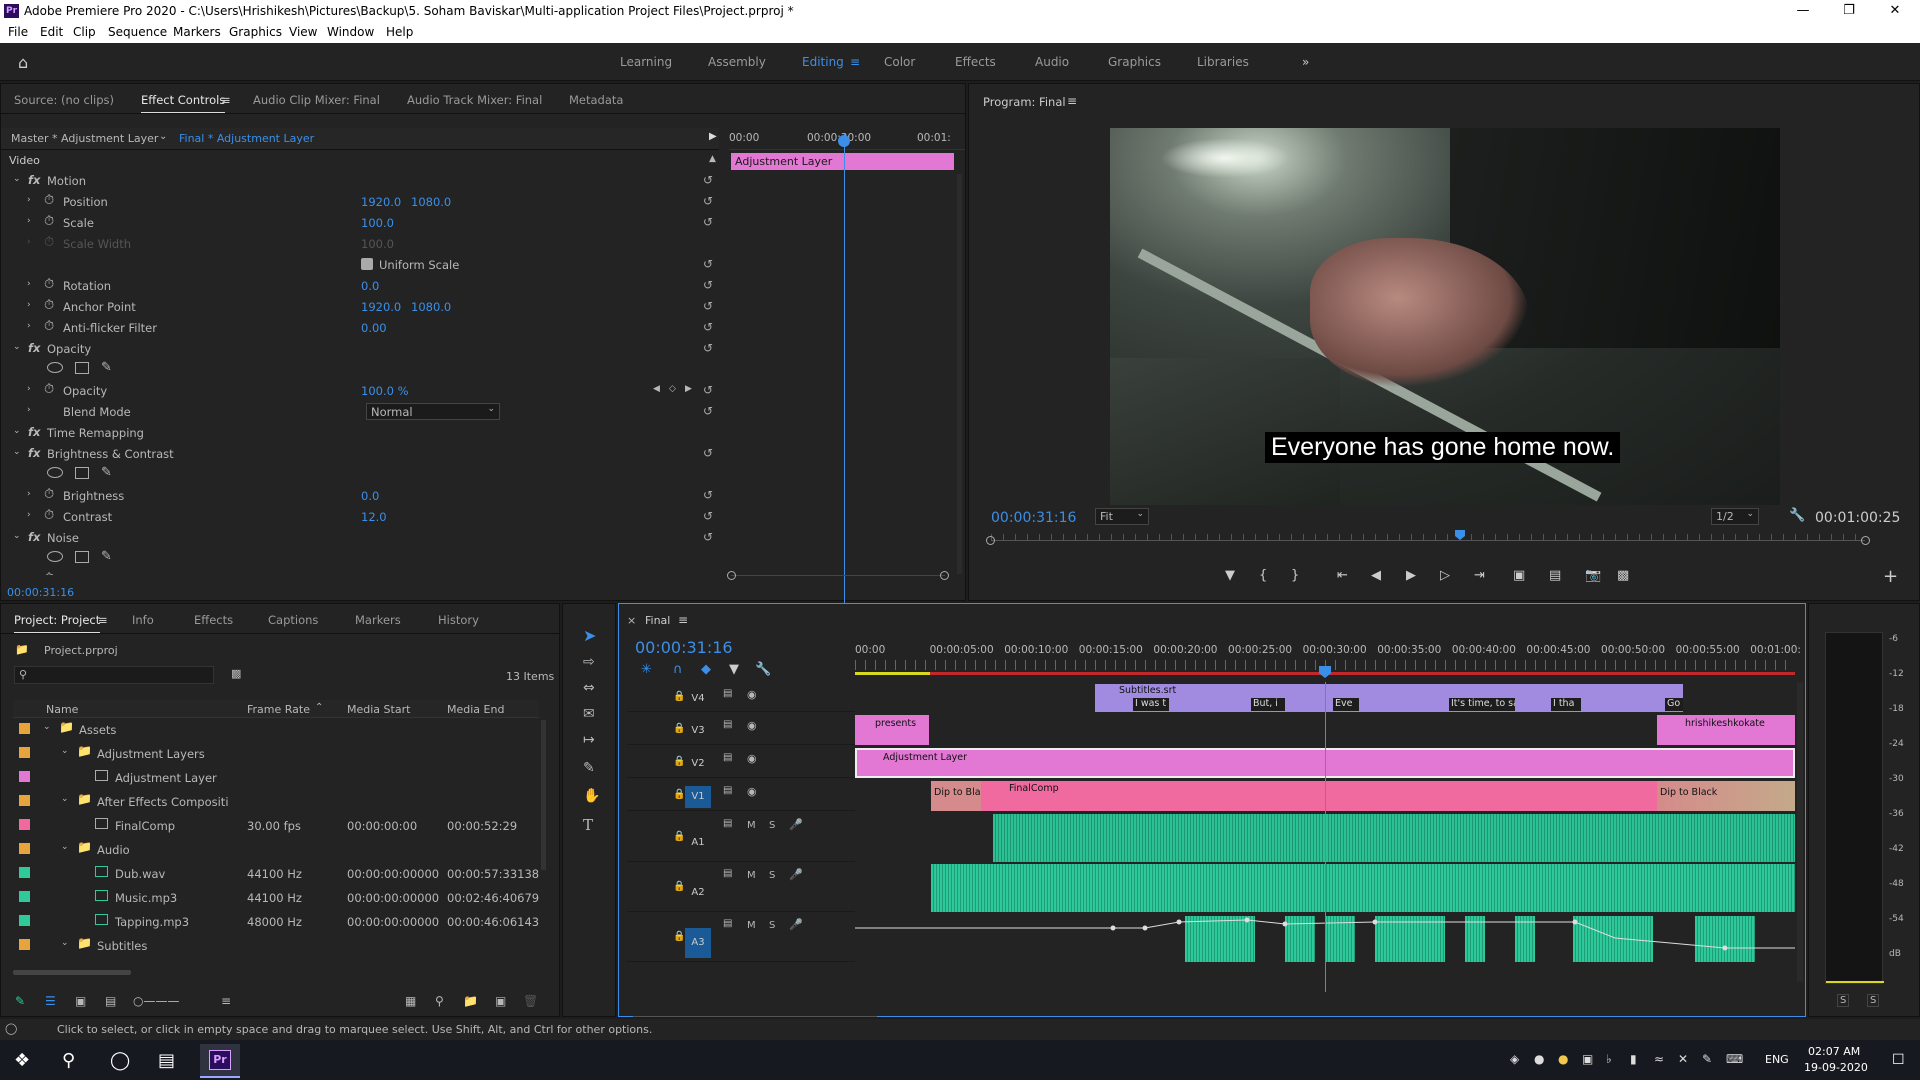 Image resolution: width=1920 pixels, height=1080 pixels. Describe the element at coordinates (1394, 838) in the screenshot. I see `dub-audio-clip` at that location.